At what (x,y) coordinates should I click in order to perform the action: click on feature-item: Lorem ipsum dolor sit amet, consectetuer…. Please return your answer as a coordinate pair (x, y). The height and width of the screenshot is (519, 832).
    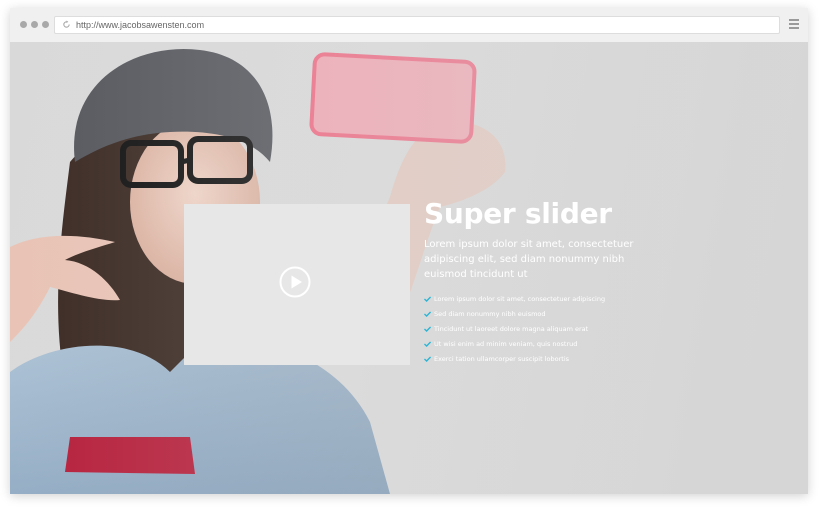
    Looking at the image, I should click on (544, 299).